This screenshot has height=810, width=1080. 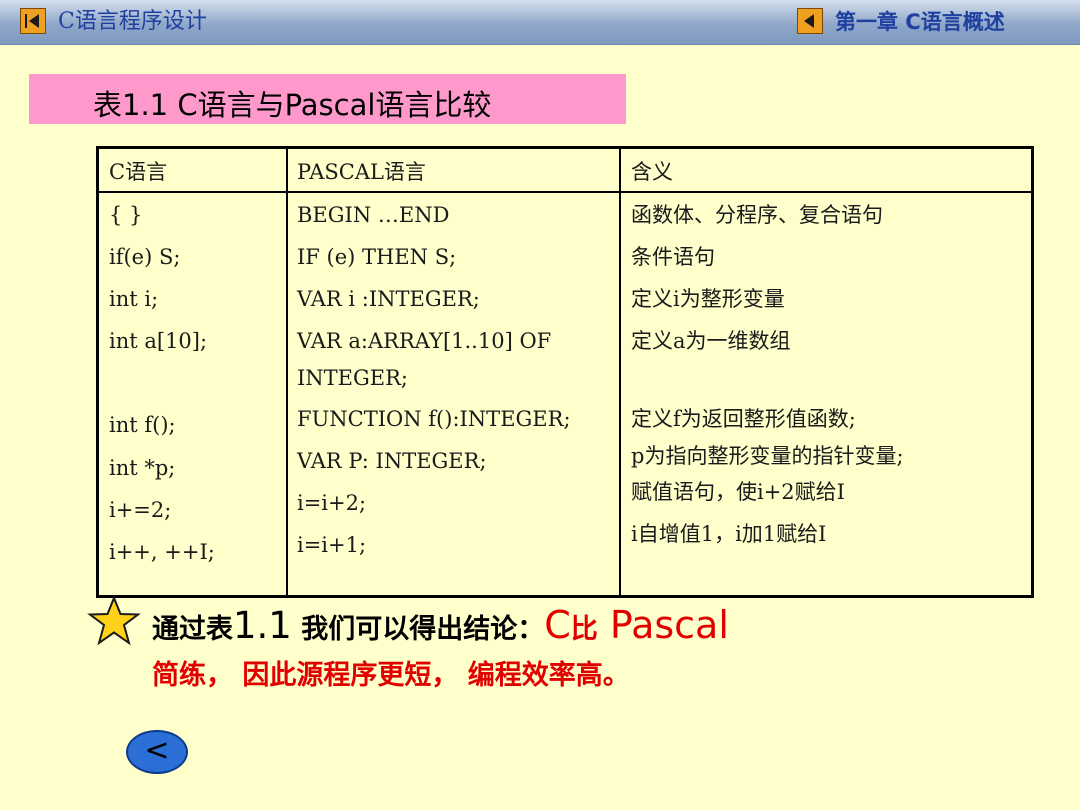 What do you see at coordinates (673, 257) in the screenshot?
I see `meaning-cell: 条件语句` at bounding box center [673, 257].